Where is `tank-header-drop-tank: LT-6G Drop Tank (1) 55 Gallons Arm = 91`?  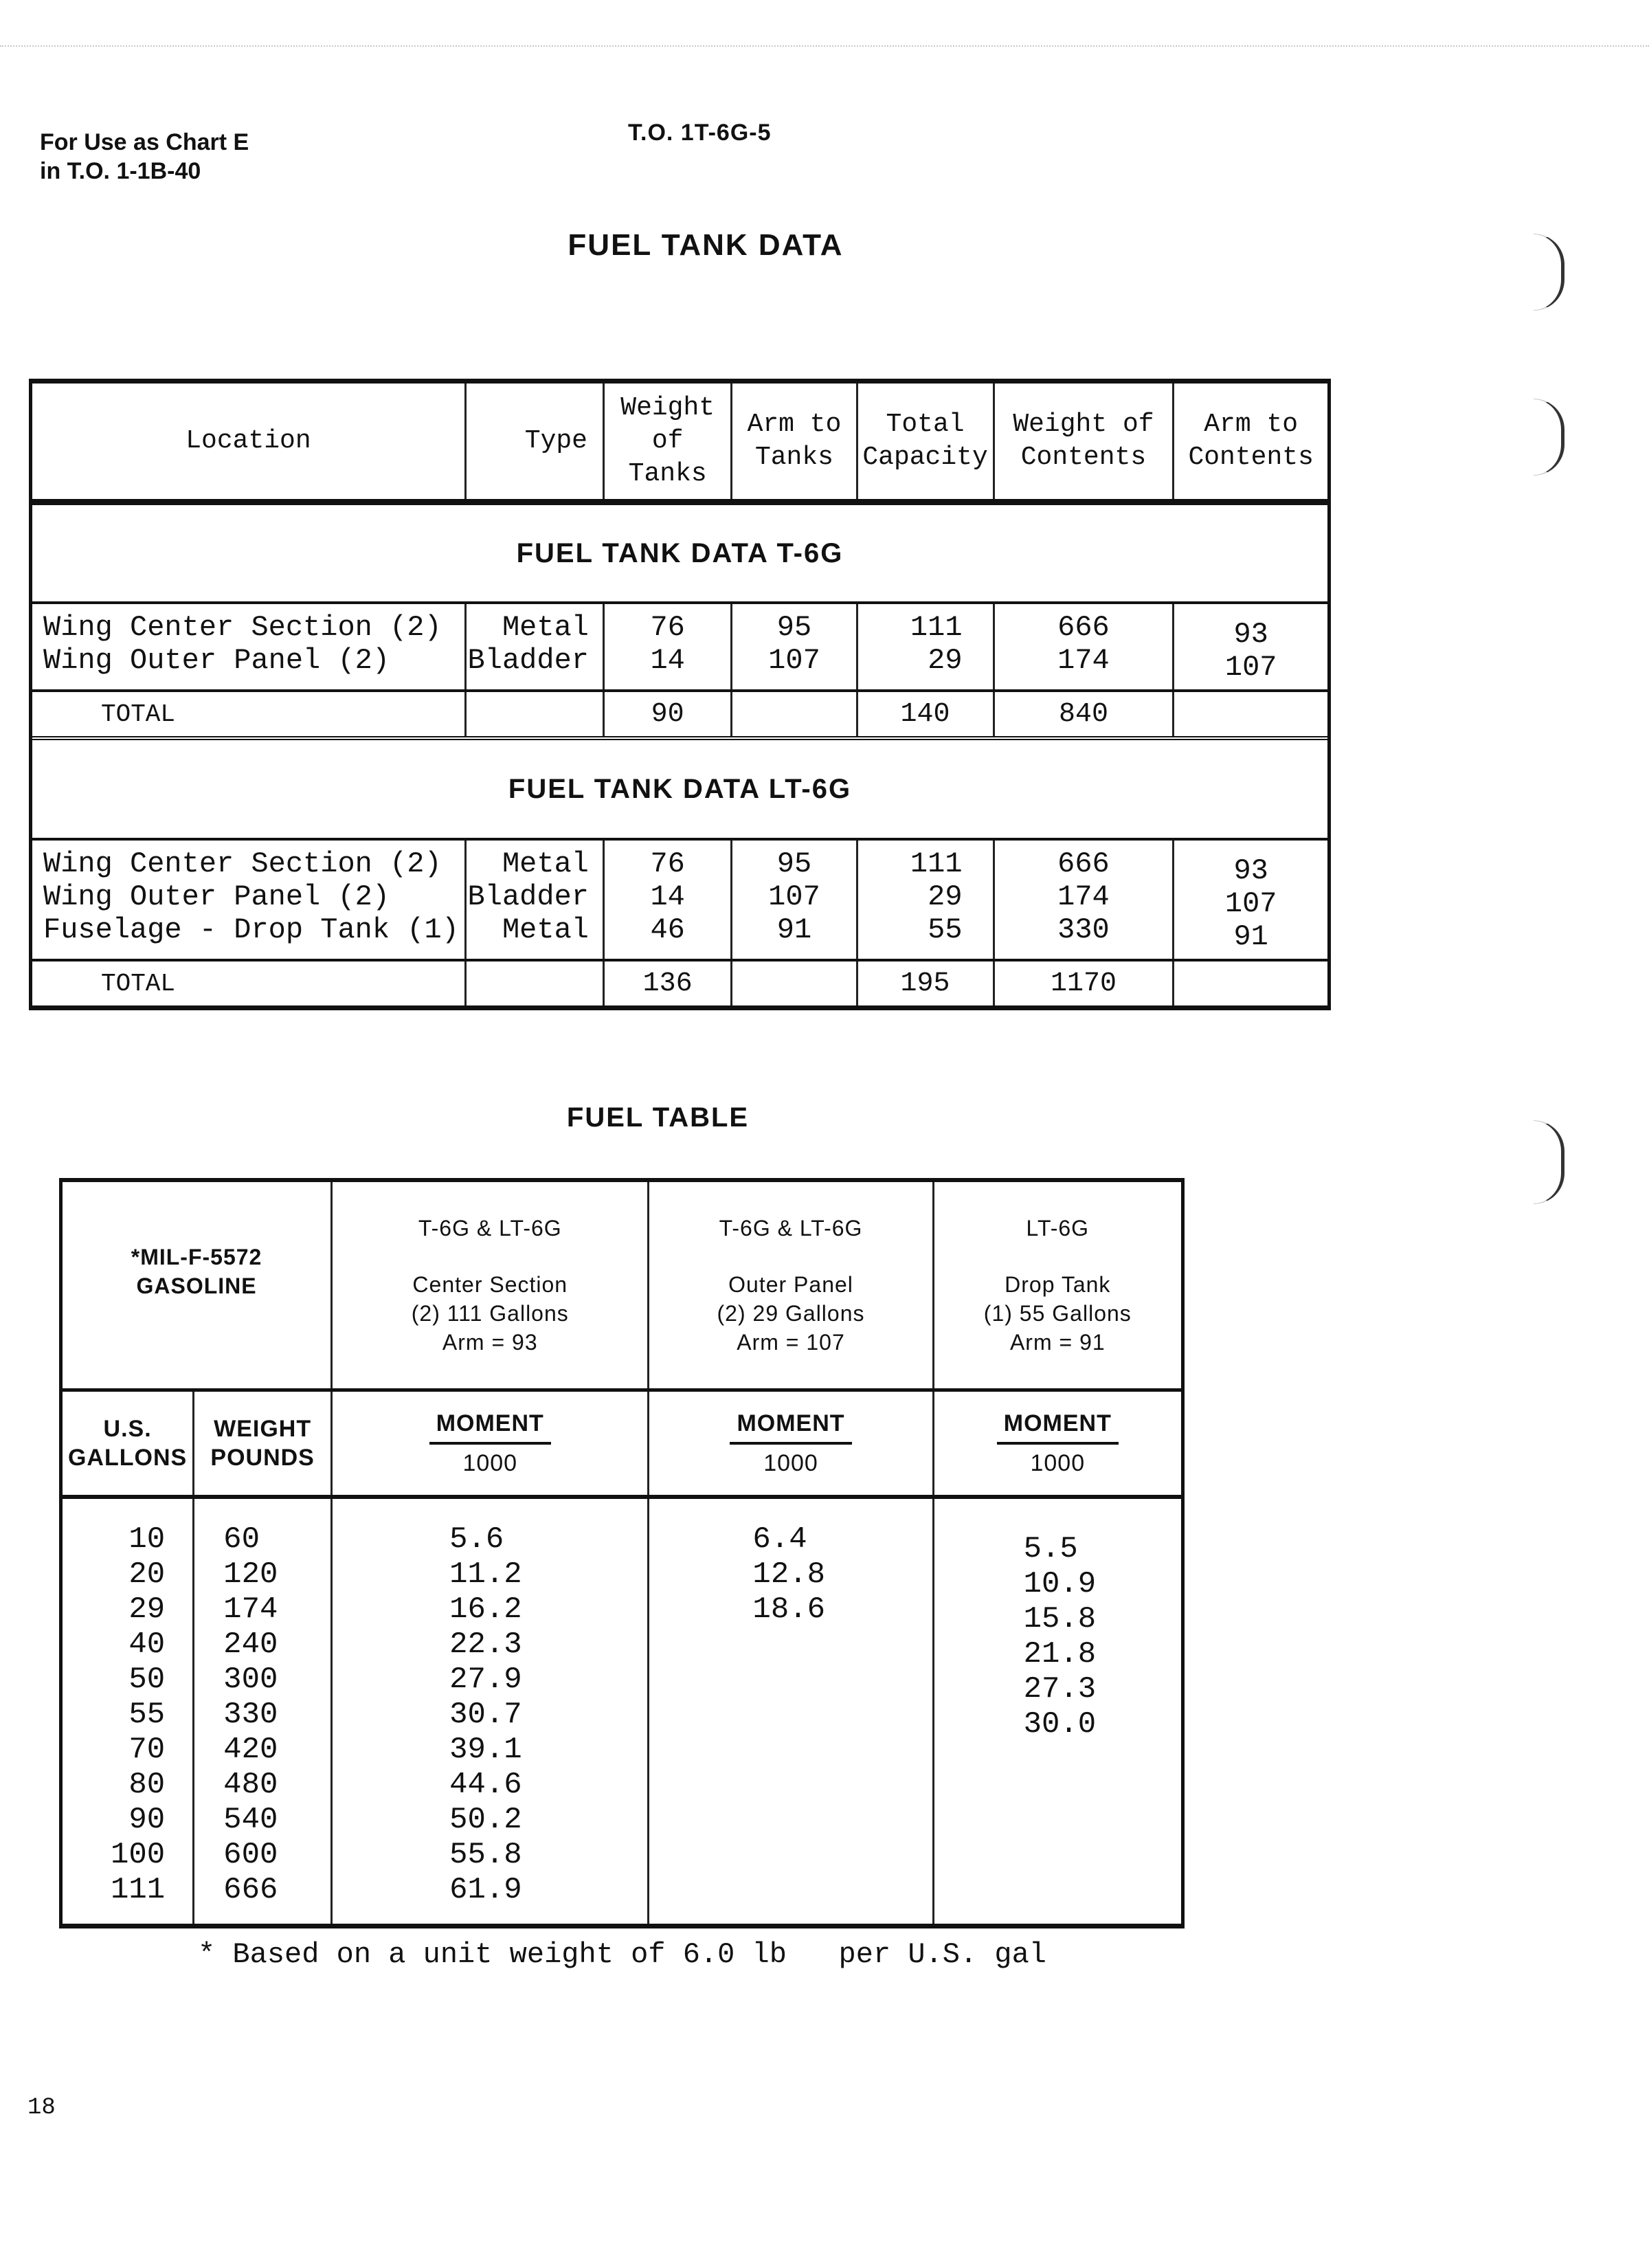 tank-header-drop-tank: LT-6G Drop Tank (1) 55 Gallons Arm = 91 is located at coordinates (1056, 1287).